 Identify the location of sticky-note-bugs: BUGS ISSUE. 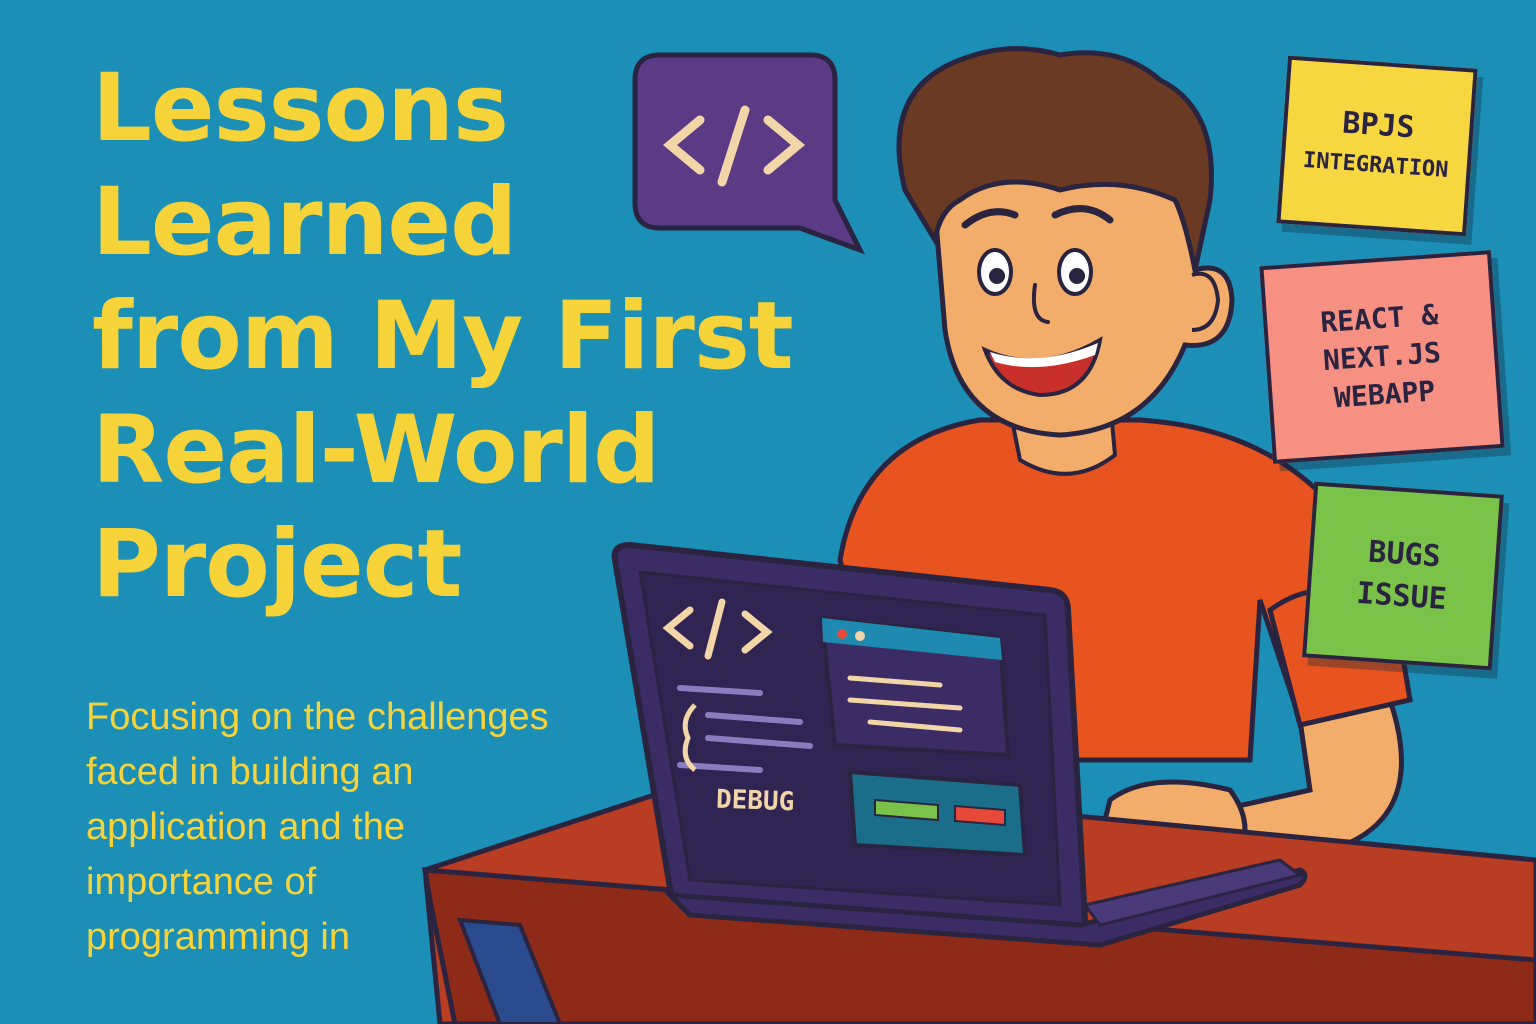
(1403, 576).